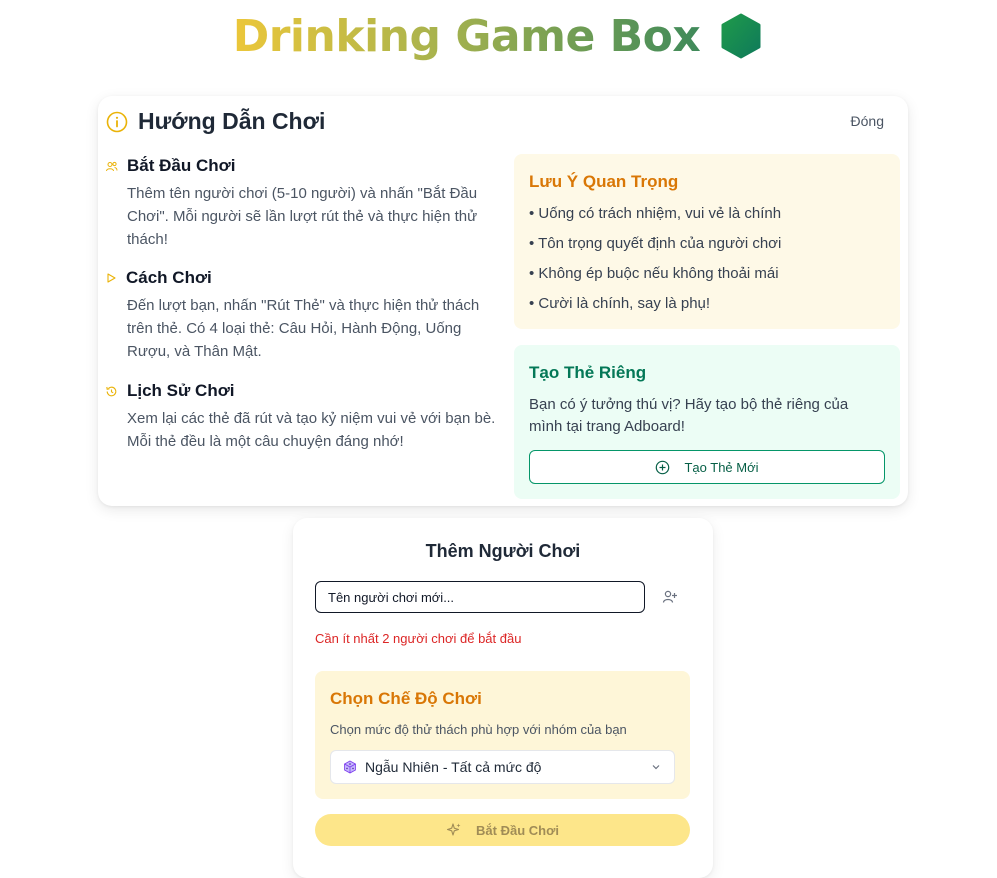 This screenshot has height=878, width=997. What do you see at coordinates (867, 121) in the screenshot?
I see `close-guide-button: Đóng` at bounding box center [867, 121].